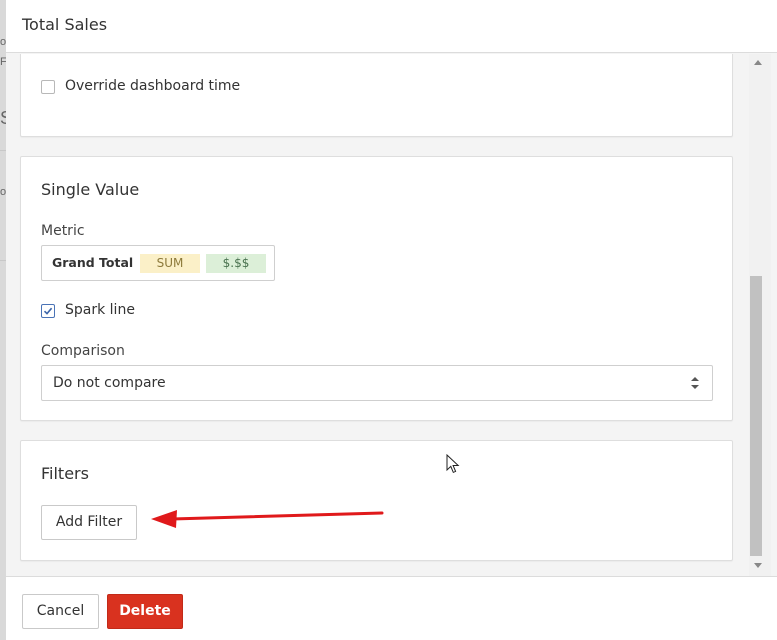  I want to click on metric-name: Grand Total, so click(93, 262).